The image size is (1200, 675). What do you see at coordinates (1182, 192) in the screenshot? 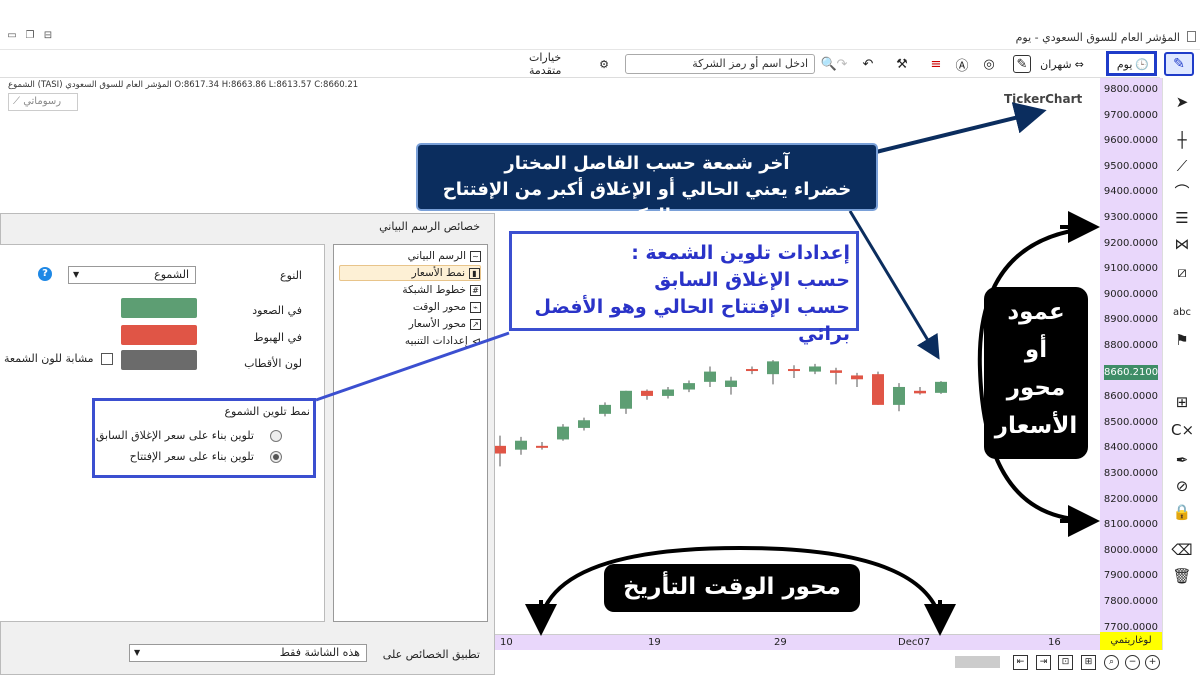
I see `curve-icon: ⌒` at bounding box center [1182, 192].